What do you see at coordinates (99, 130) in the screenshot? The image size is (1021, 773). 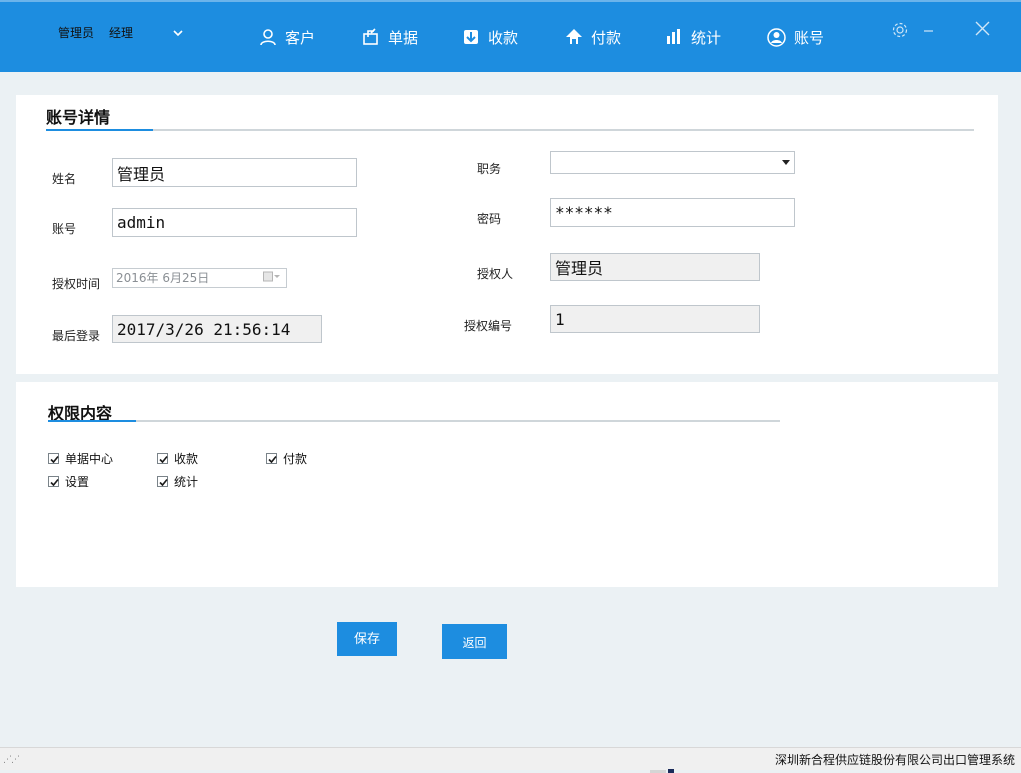 I see `account-section-accent` at bounding box center [99, 130].